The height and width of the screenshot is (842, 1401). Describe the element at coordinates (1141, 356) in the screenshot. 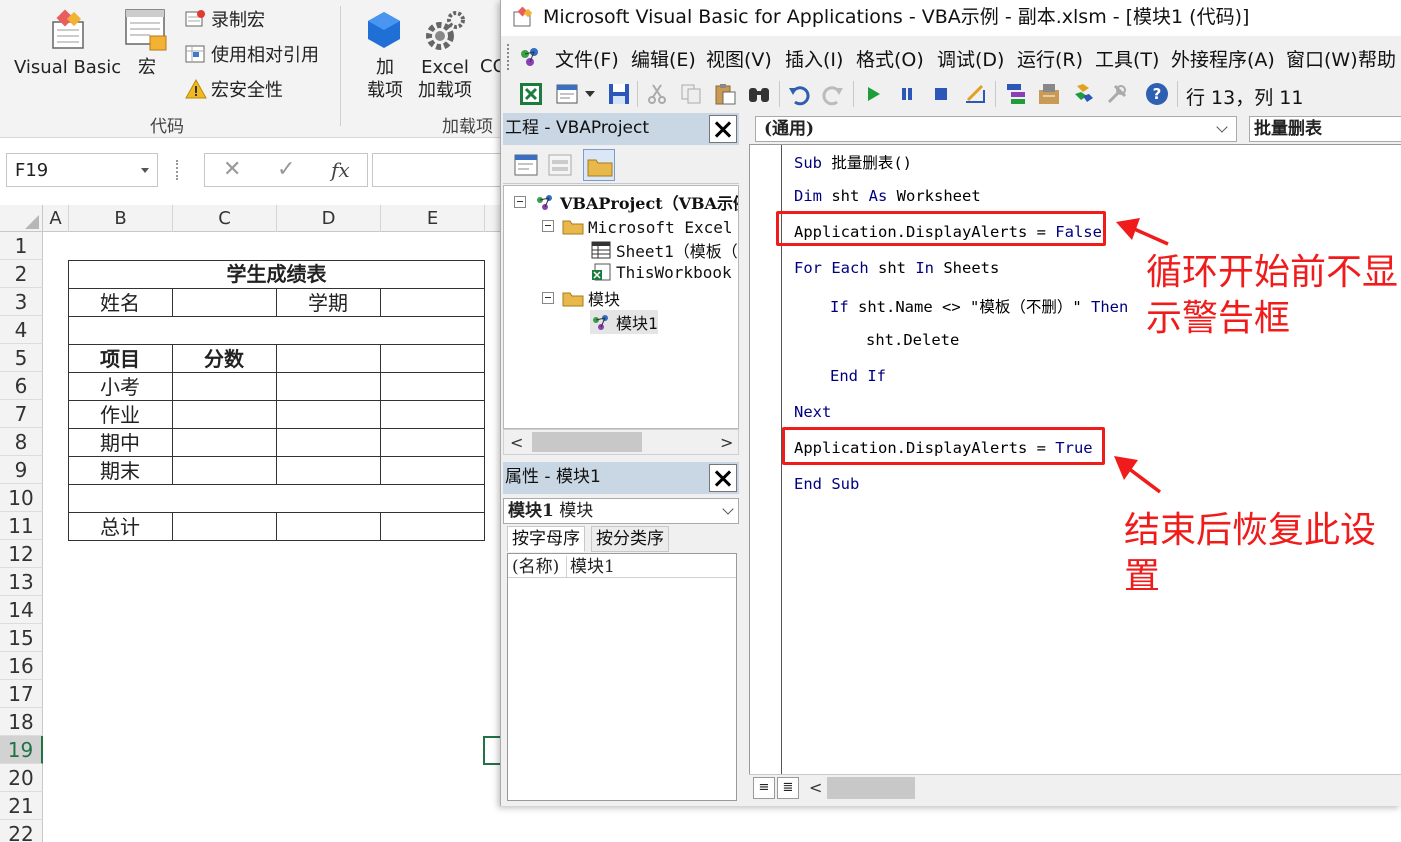

I see `annotation-arrows` at that location.